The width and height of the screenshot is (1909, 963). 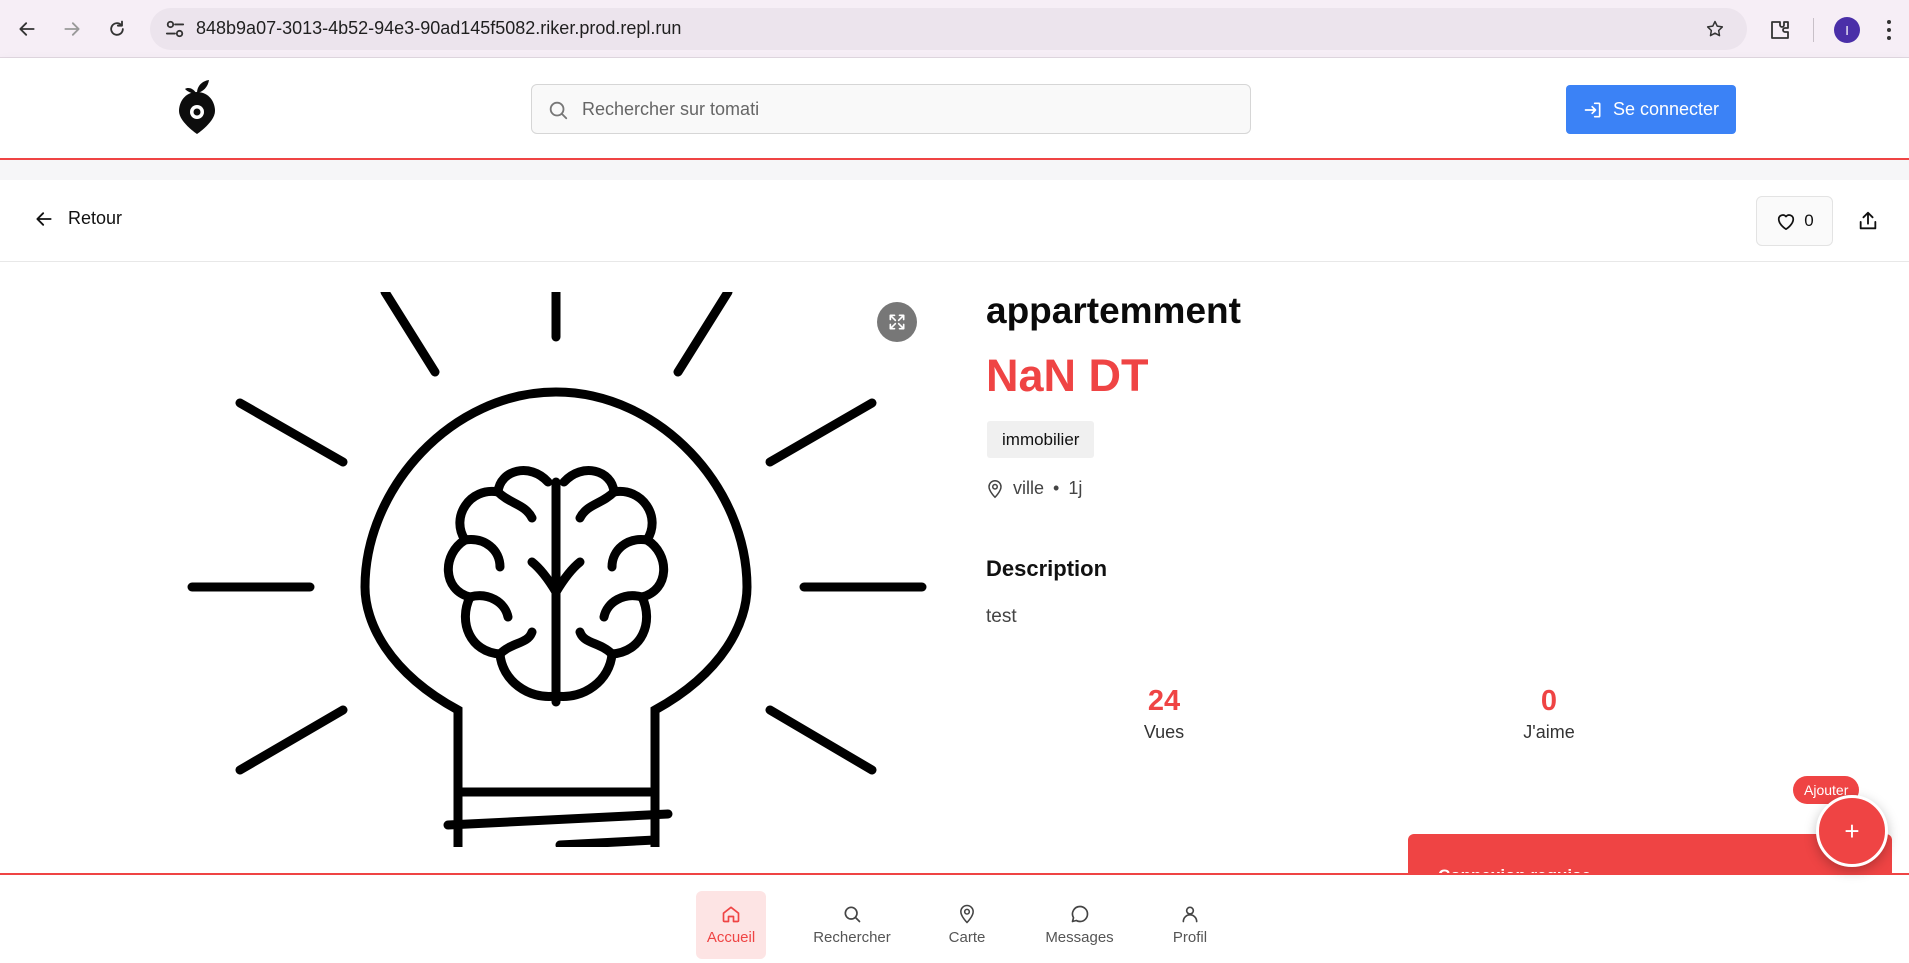 What do you see at coordinates (95, 218) in the screenshot?
I see `back-label: Retour` at bounding box center [95, 218].